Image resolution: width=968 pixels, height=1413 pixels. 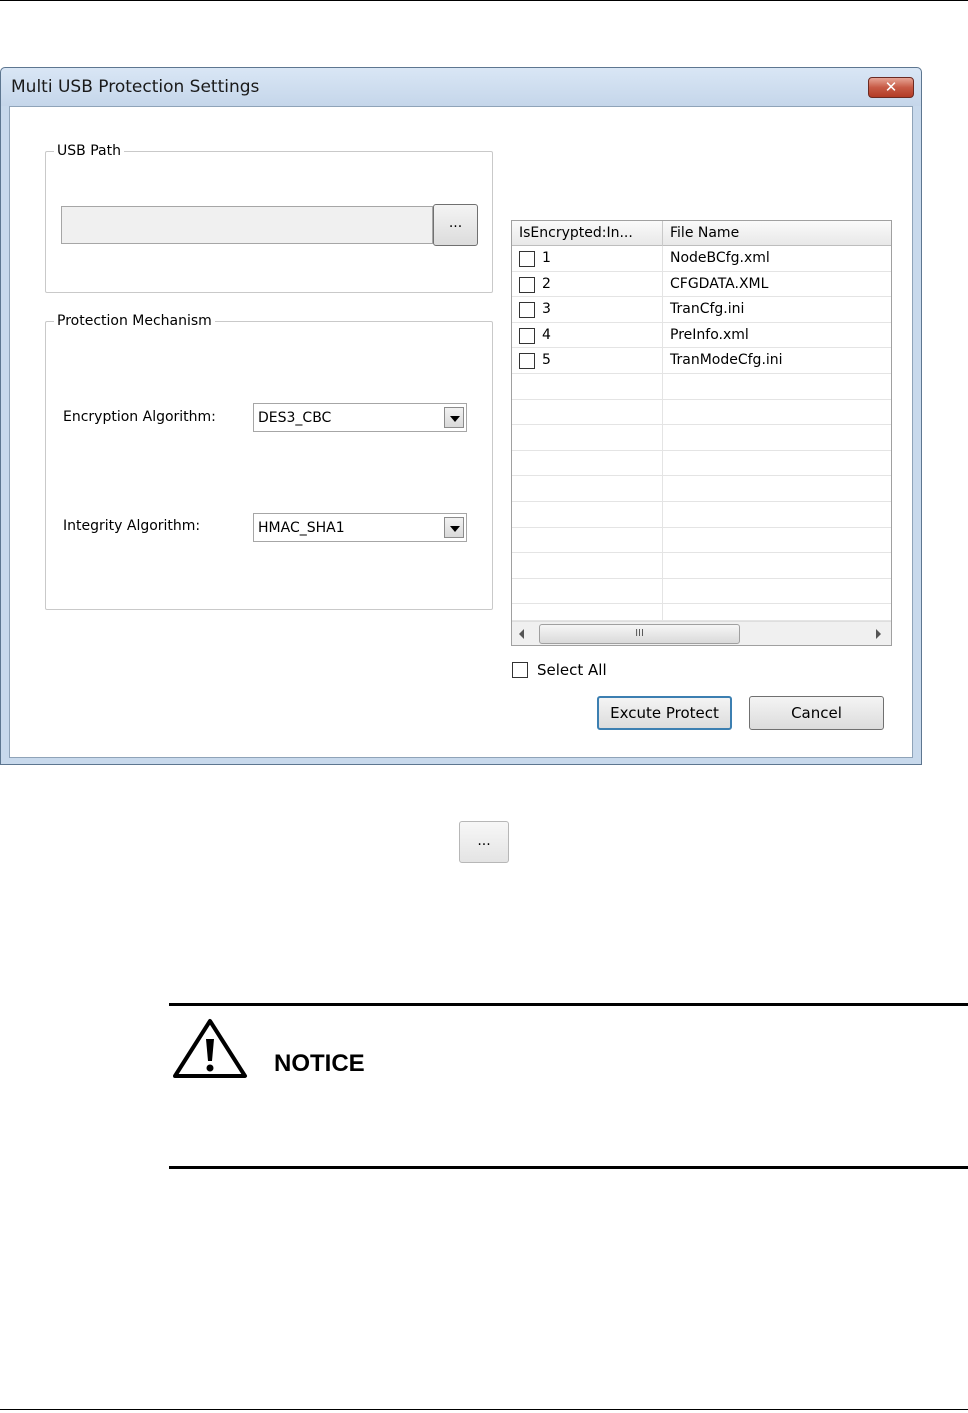 I want to click on usb-path-input, so click(x=247, y=225).